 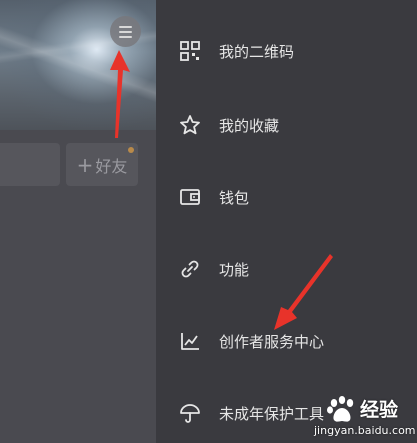 I want to click on qr-code-icon, so click(x=190, y=51).